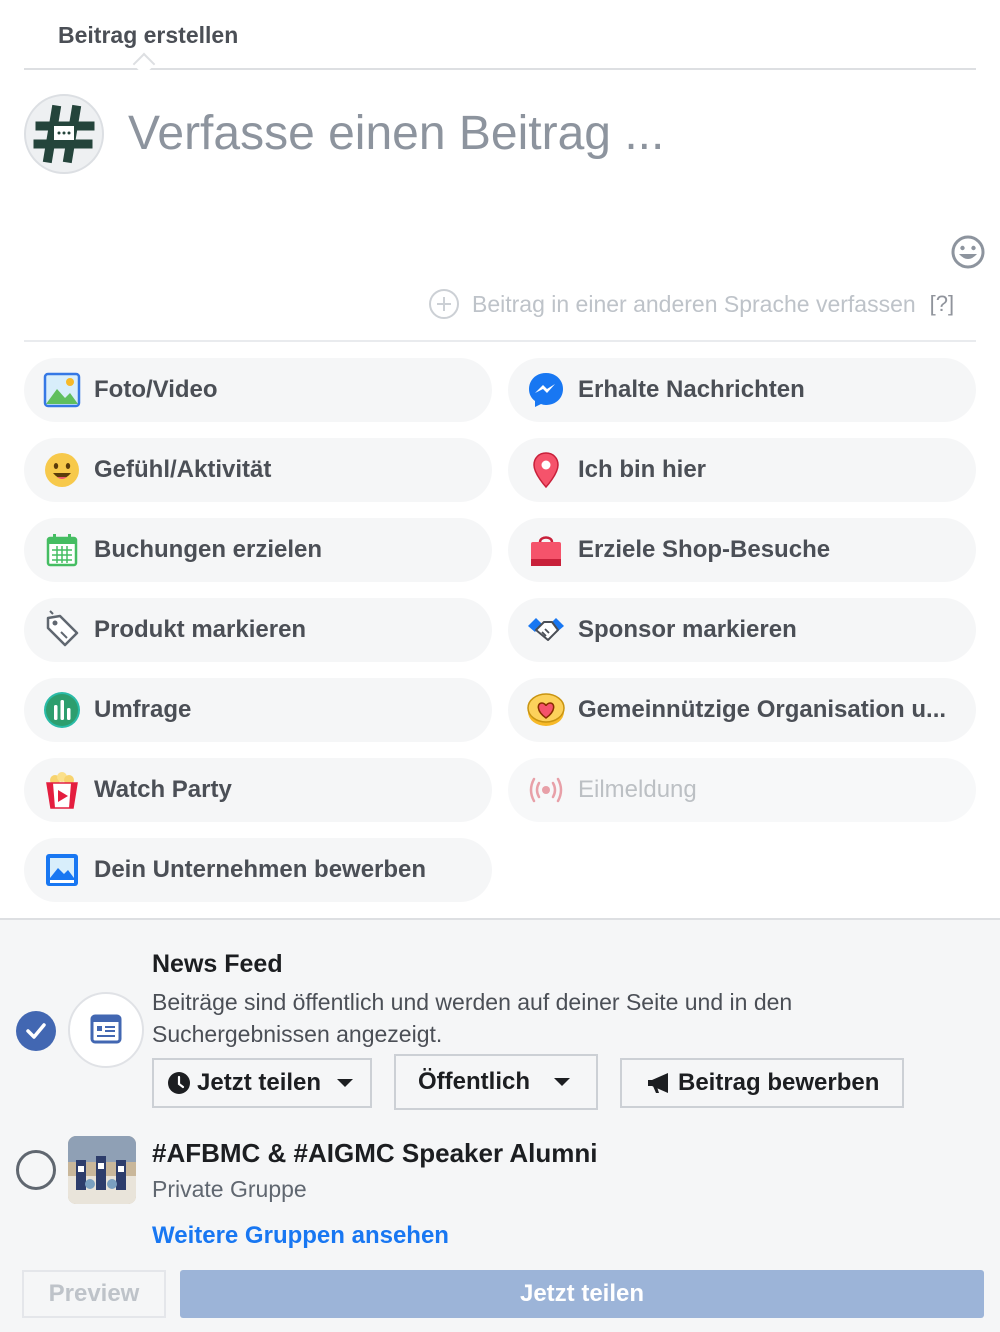 The width and height of the screenshot is (1000, 1332). Describe the element at coordinates (143, 709) in the screenshot. I see `option-label: Umfrage` at that location.